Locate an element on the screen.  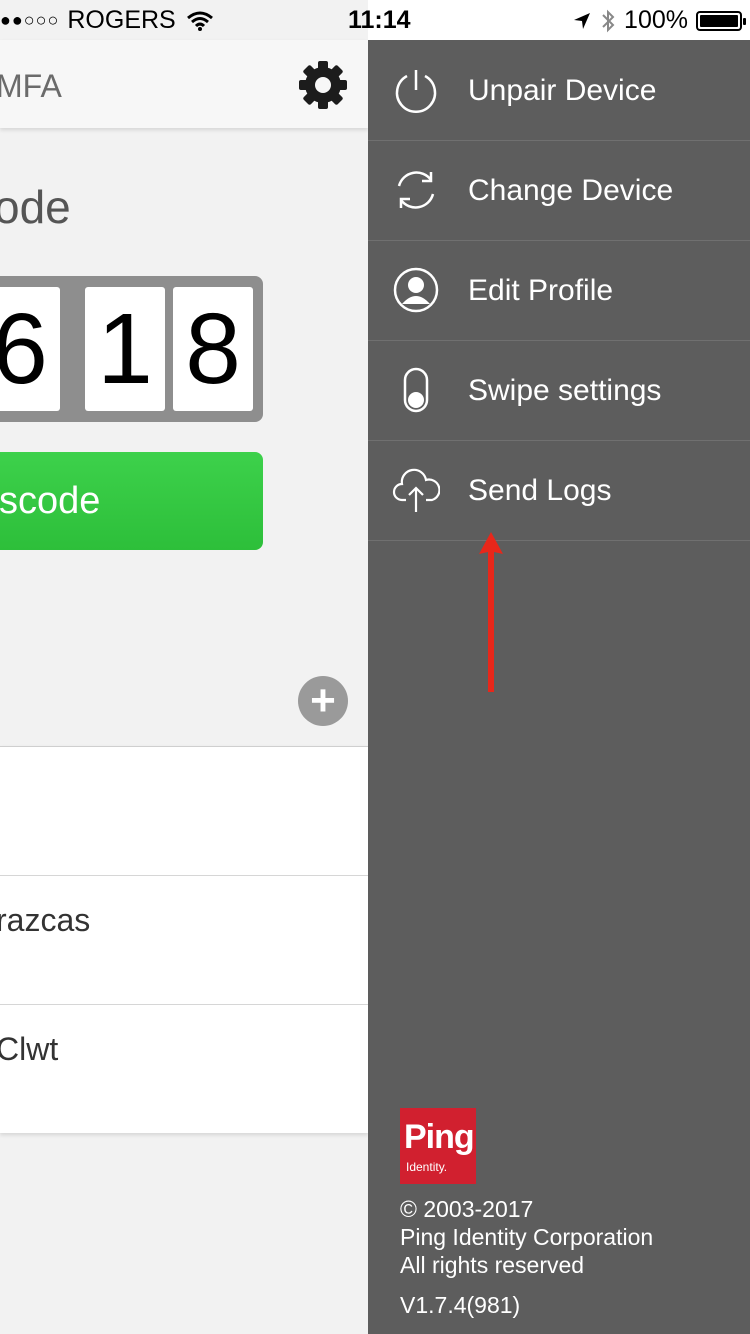
rights-text: All rights reserved is located at coordinates (492, 1265).